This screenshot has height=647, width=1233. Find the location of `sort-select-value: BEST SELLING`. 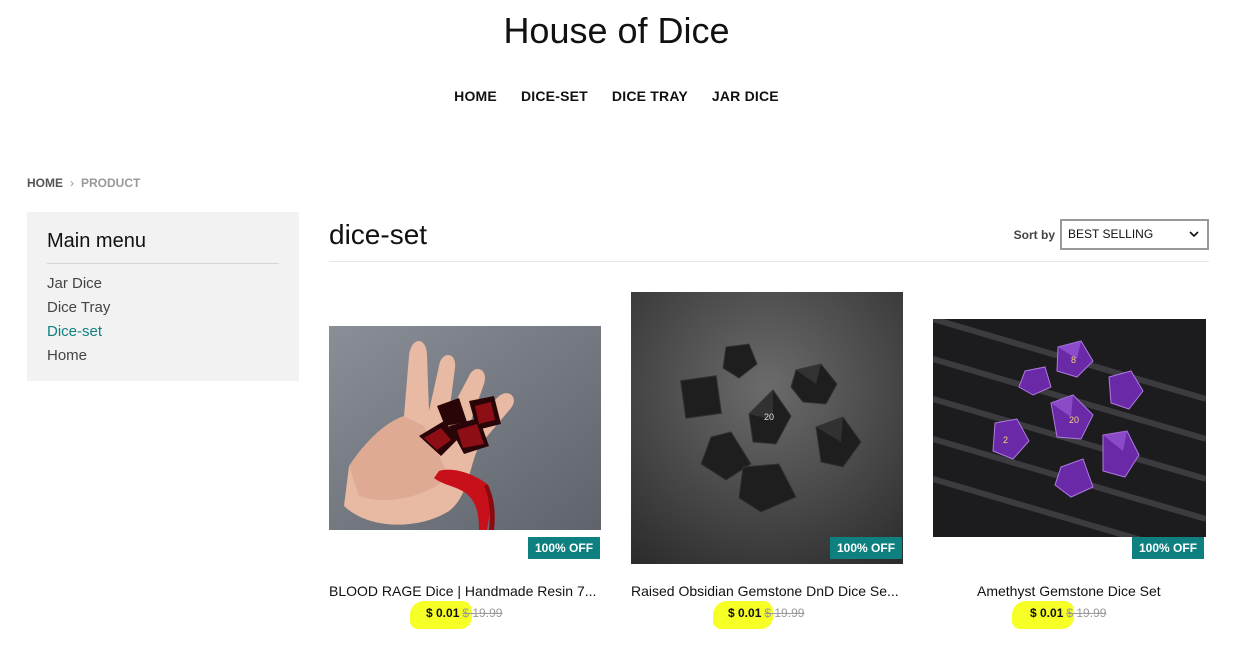

sort-select-value: BEST SELLING is located at coordinates (1111, 234).